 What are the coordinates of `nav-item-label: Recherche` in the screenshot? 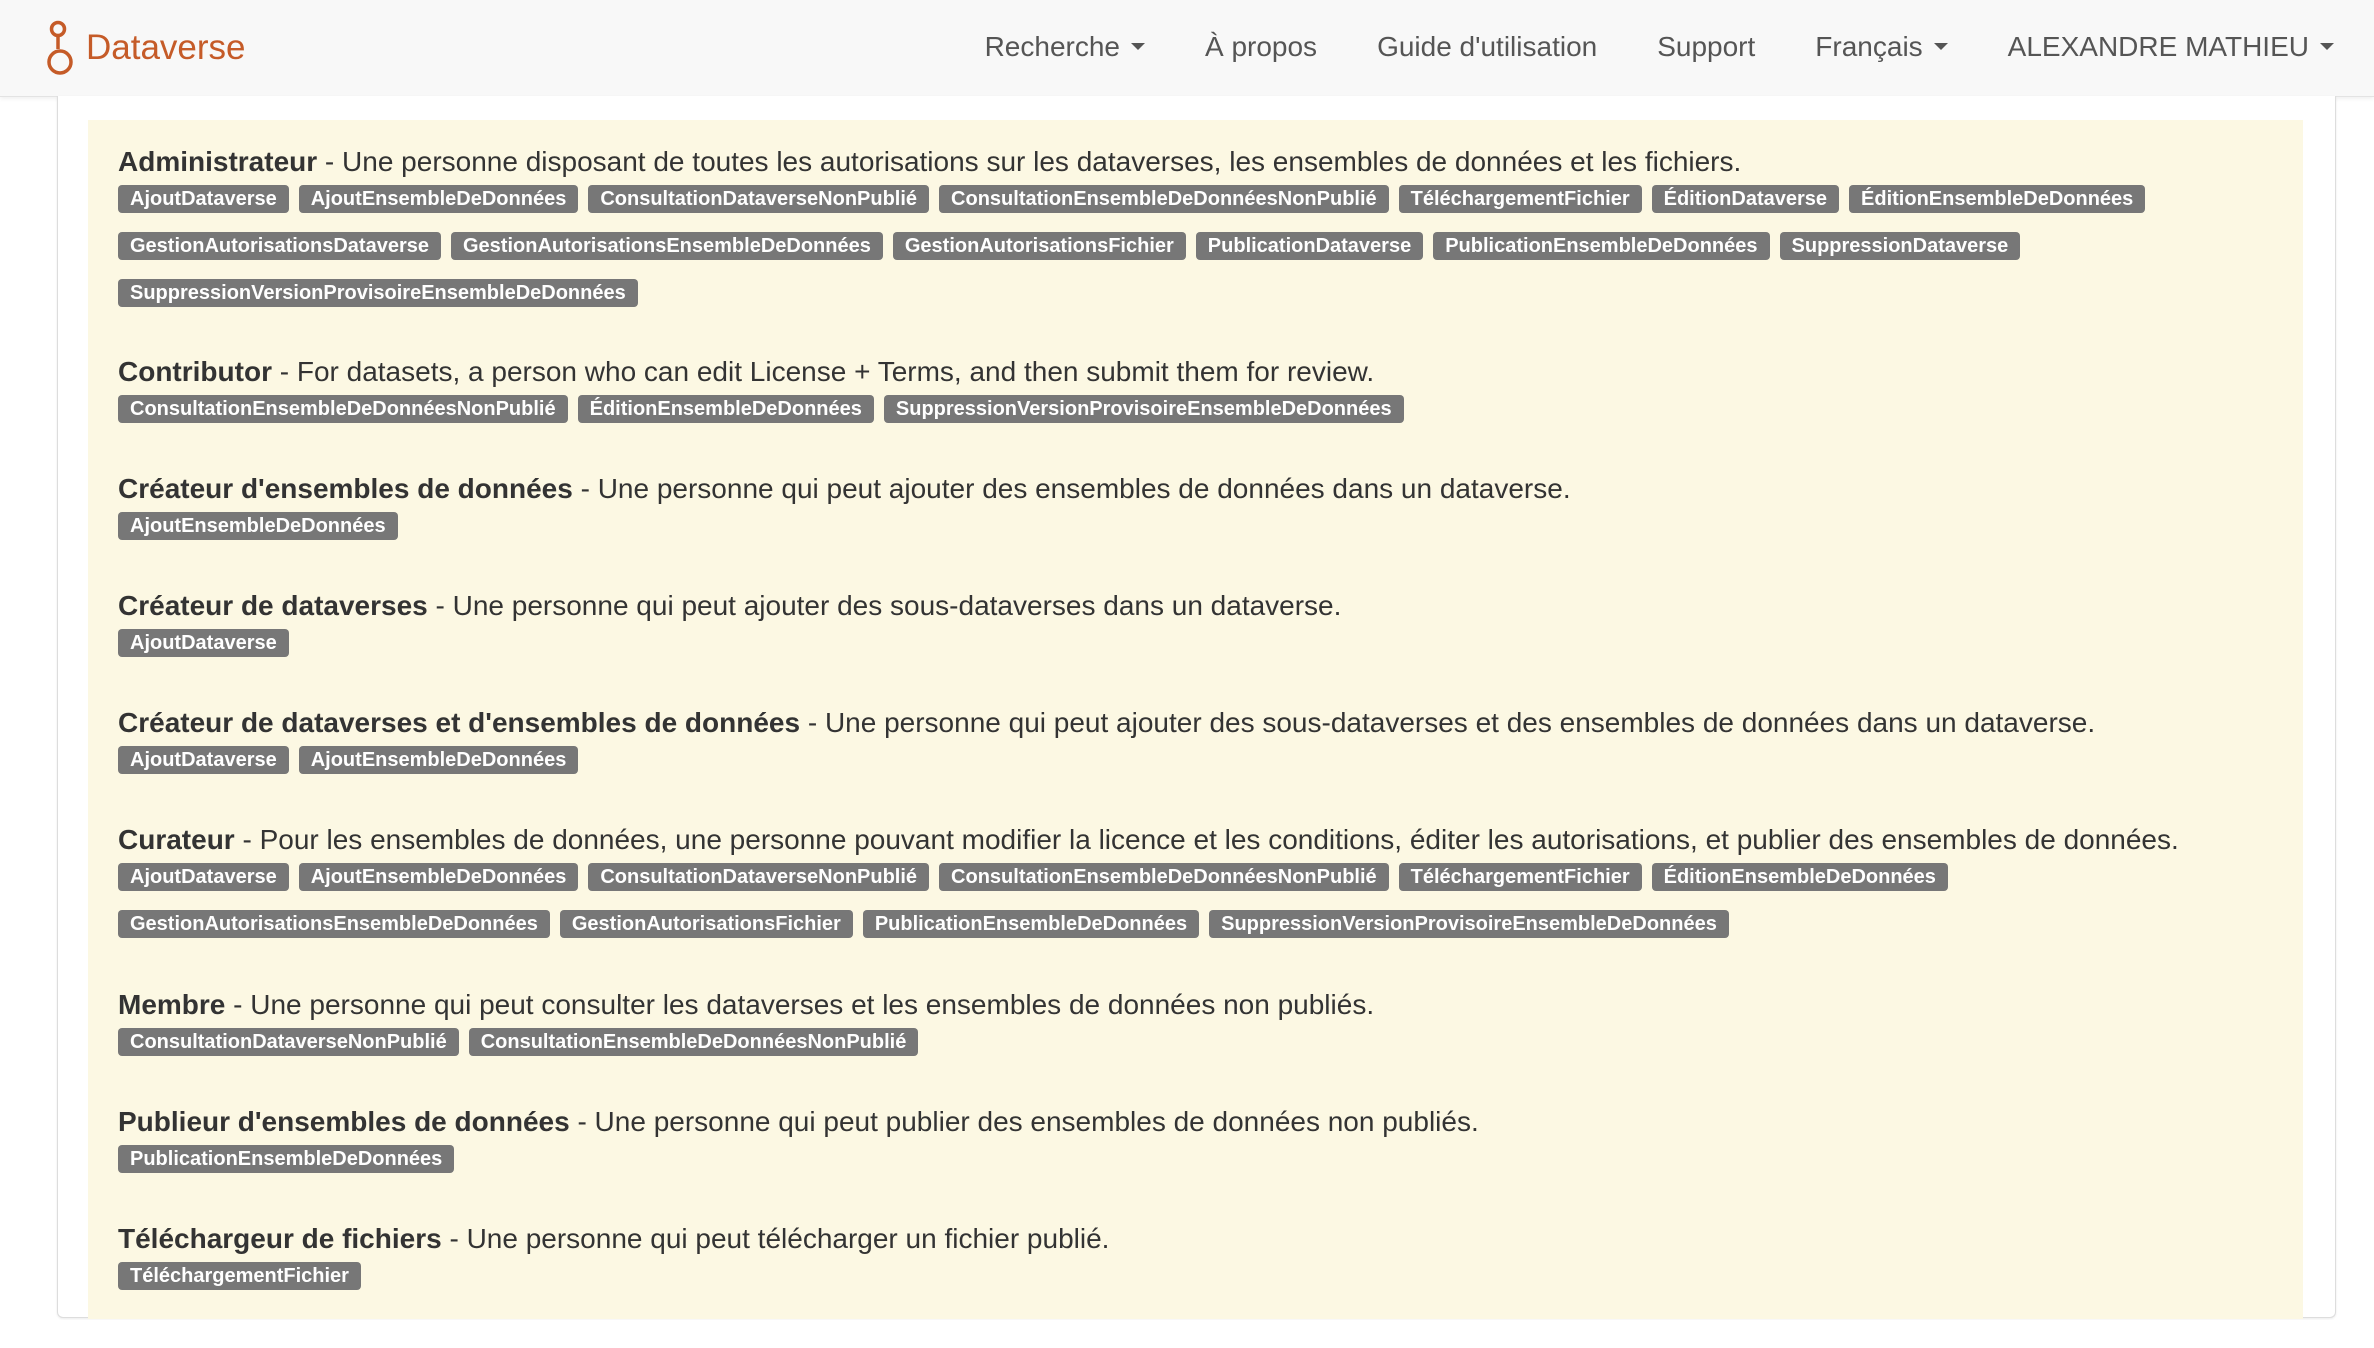 It's located at (1052, 46).